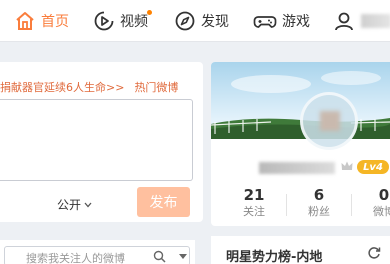  Describe the element at coordinates (254, 211) in the screenshot. I see `stat-label: 关注` at that location.